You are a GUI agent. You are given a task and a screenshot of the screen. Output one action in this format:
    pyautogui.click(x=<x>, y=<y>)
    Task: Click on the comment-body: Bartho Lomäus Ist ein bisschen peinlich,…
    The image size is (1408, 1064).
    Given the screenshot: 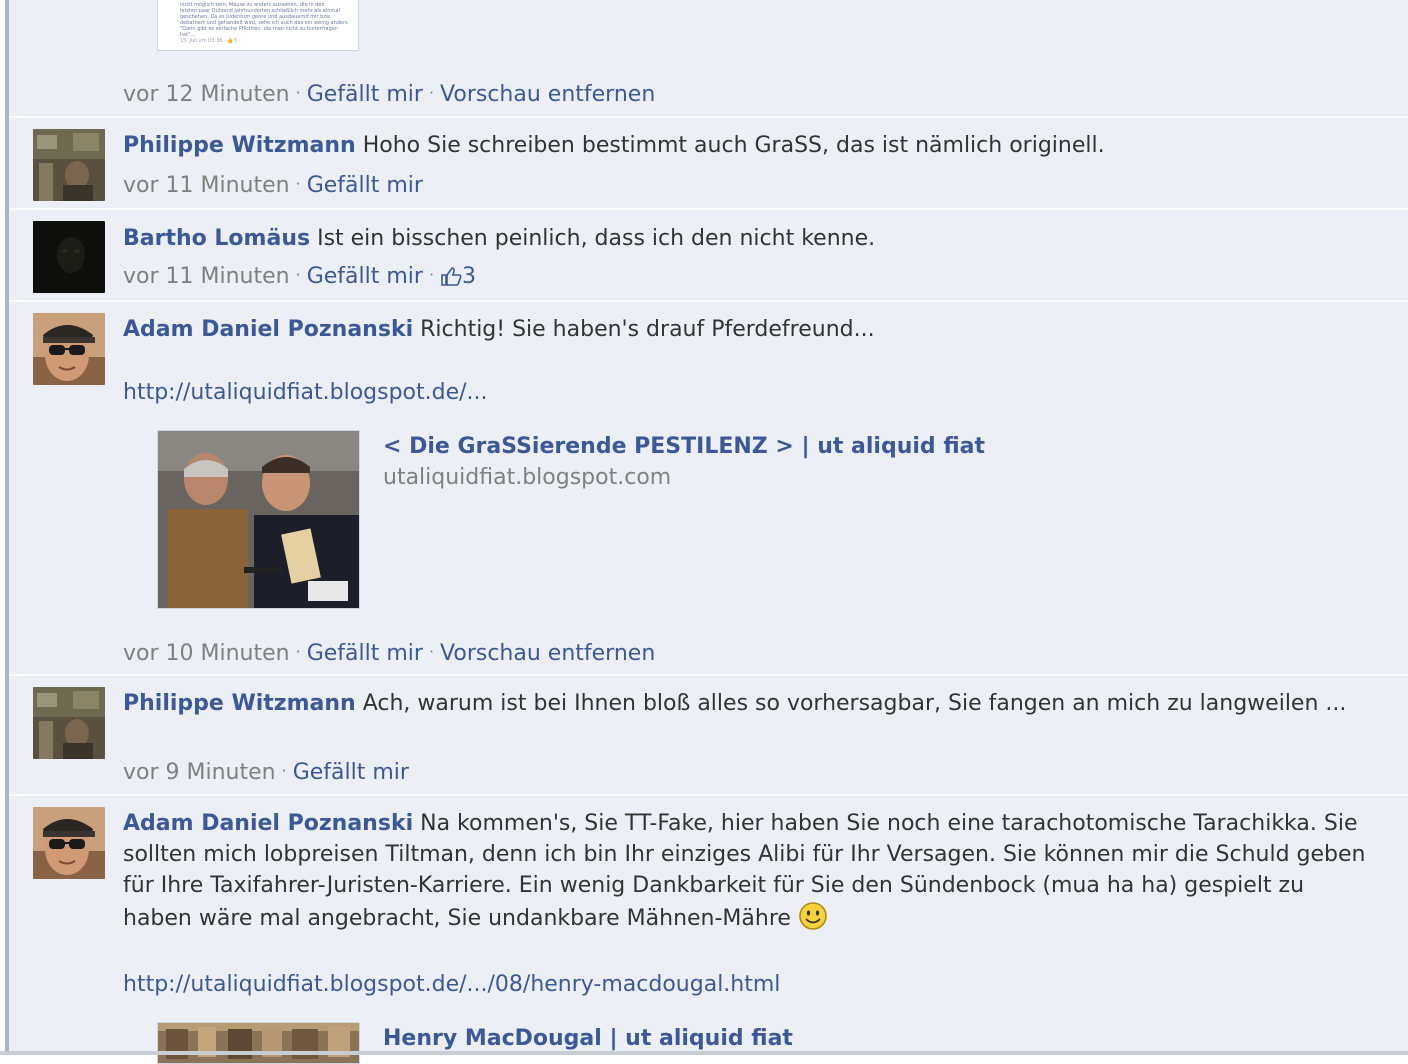 What is the action you would take?
    pyautogui.click(x=753, y=238)
    